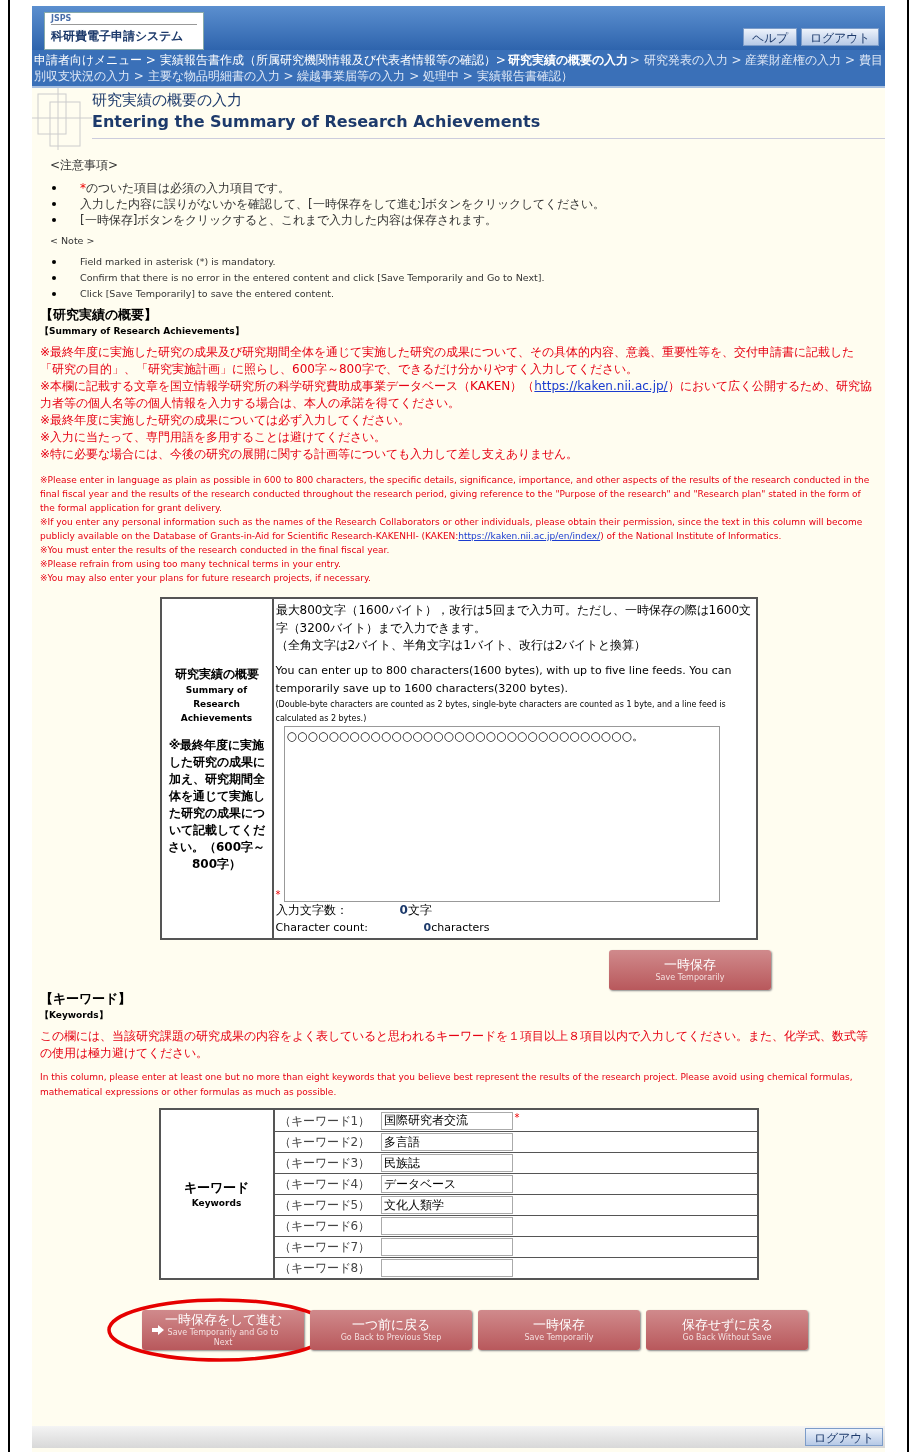  What do you see at coordinates (458, 69) in the screenshot?
I see `breadcrumb: 申請者向けメニュー > 実績報告書作成（所属研究機関情報及び代表者情報等の確認）> 研究実績の概要の入力 > 研究発表の入力 > 産業財産権の入力 > 費目別収支状況の入力 > 主要な物品明細書の入力 > 繰越事業届等の入力 > 処理中 > 実績報告書確認）` at bounding box center [458, 69].